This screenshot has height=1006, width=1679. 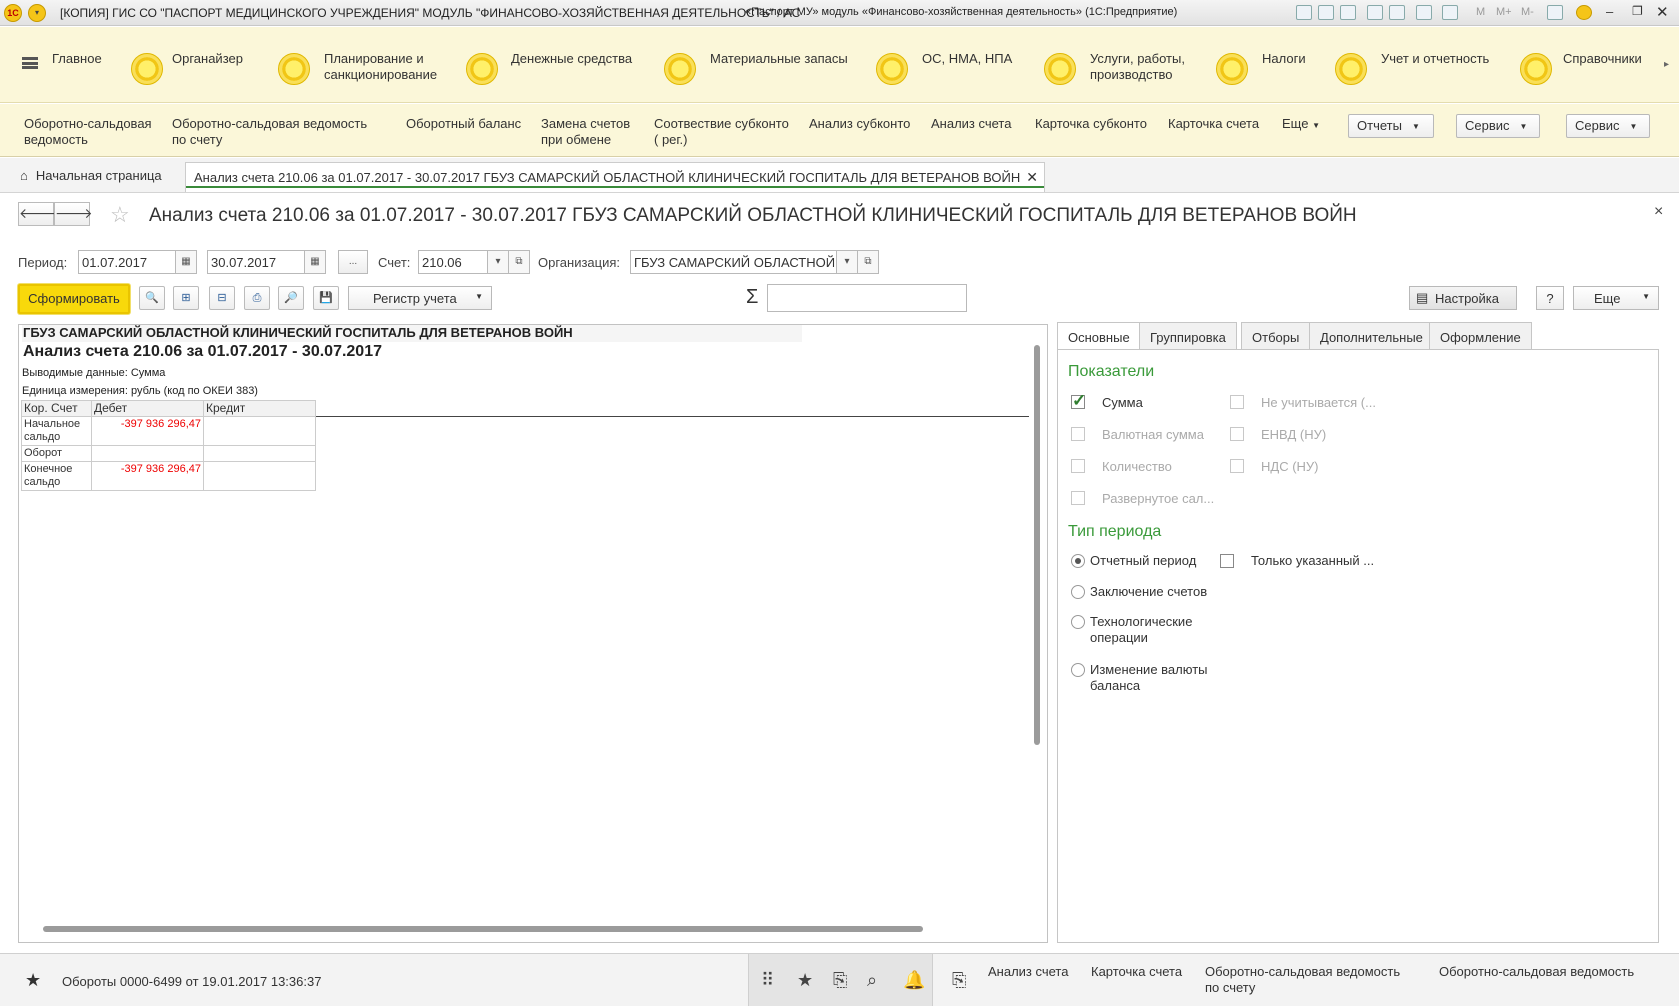 What do you see at coordinates (1237, 466) in the screenshot?
I see `indicator-vat-checkbox` at bounding box center [1237, 466].